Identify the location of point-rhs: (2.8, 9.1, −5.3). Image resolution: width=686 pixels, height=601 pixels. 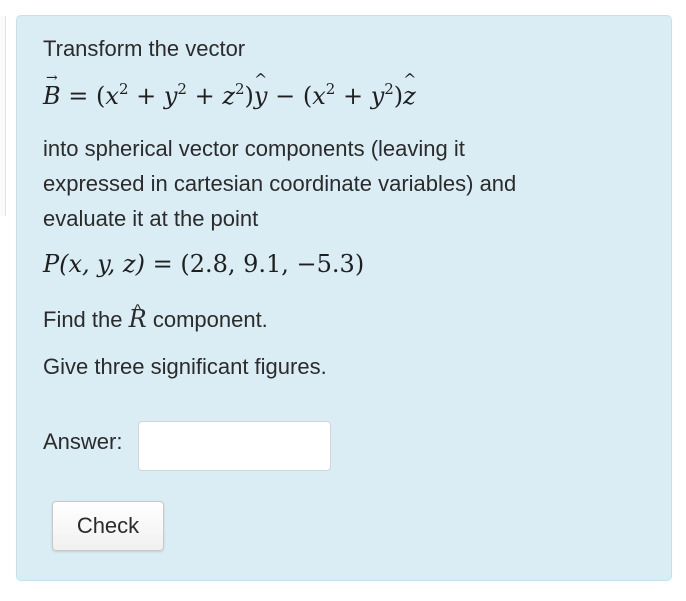
(272, 264).